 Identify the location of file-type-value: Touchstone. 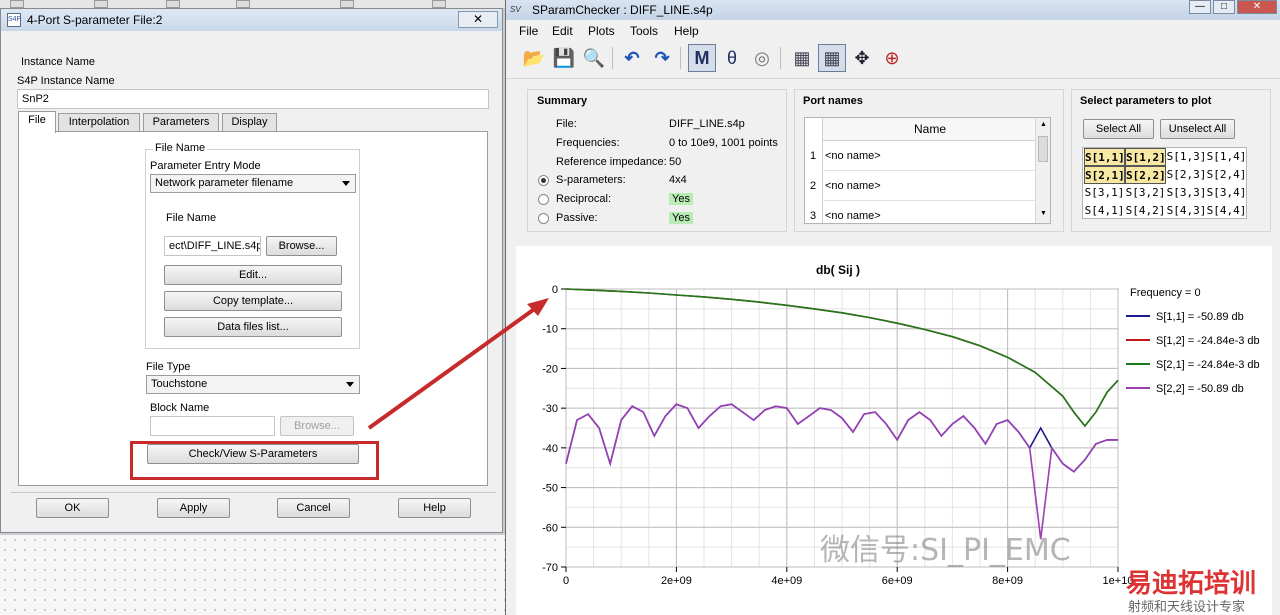
(179, 384).